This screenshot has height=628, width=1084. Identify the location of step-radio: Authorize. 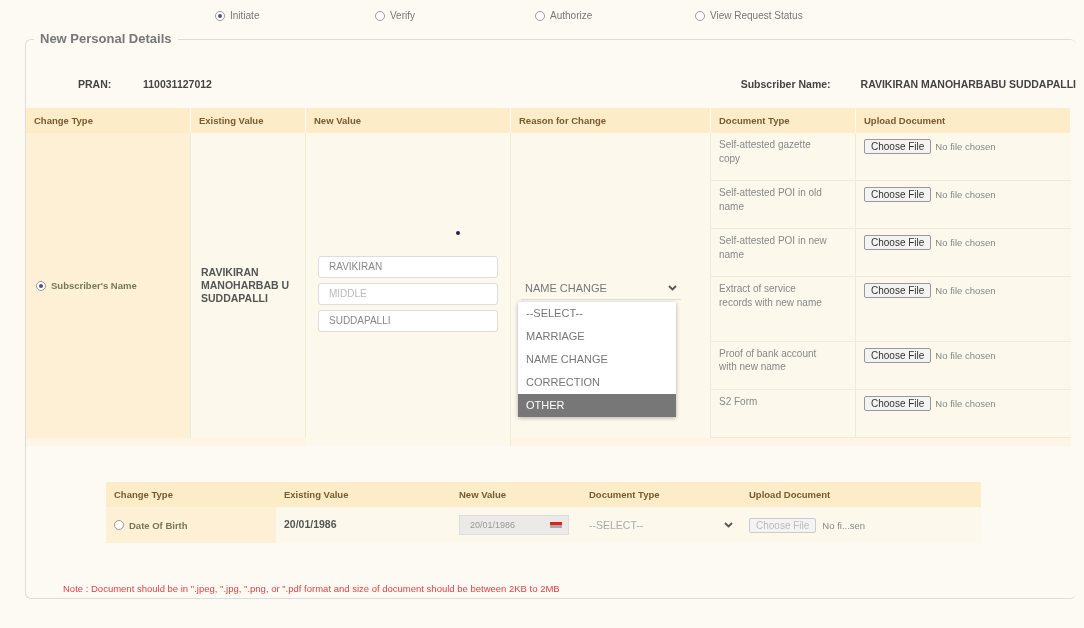
(615, 15).